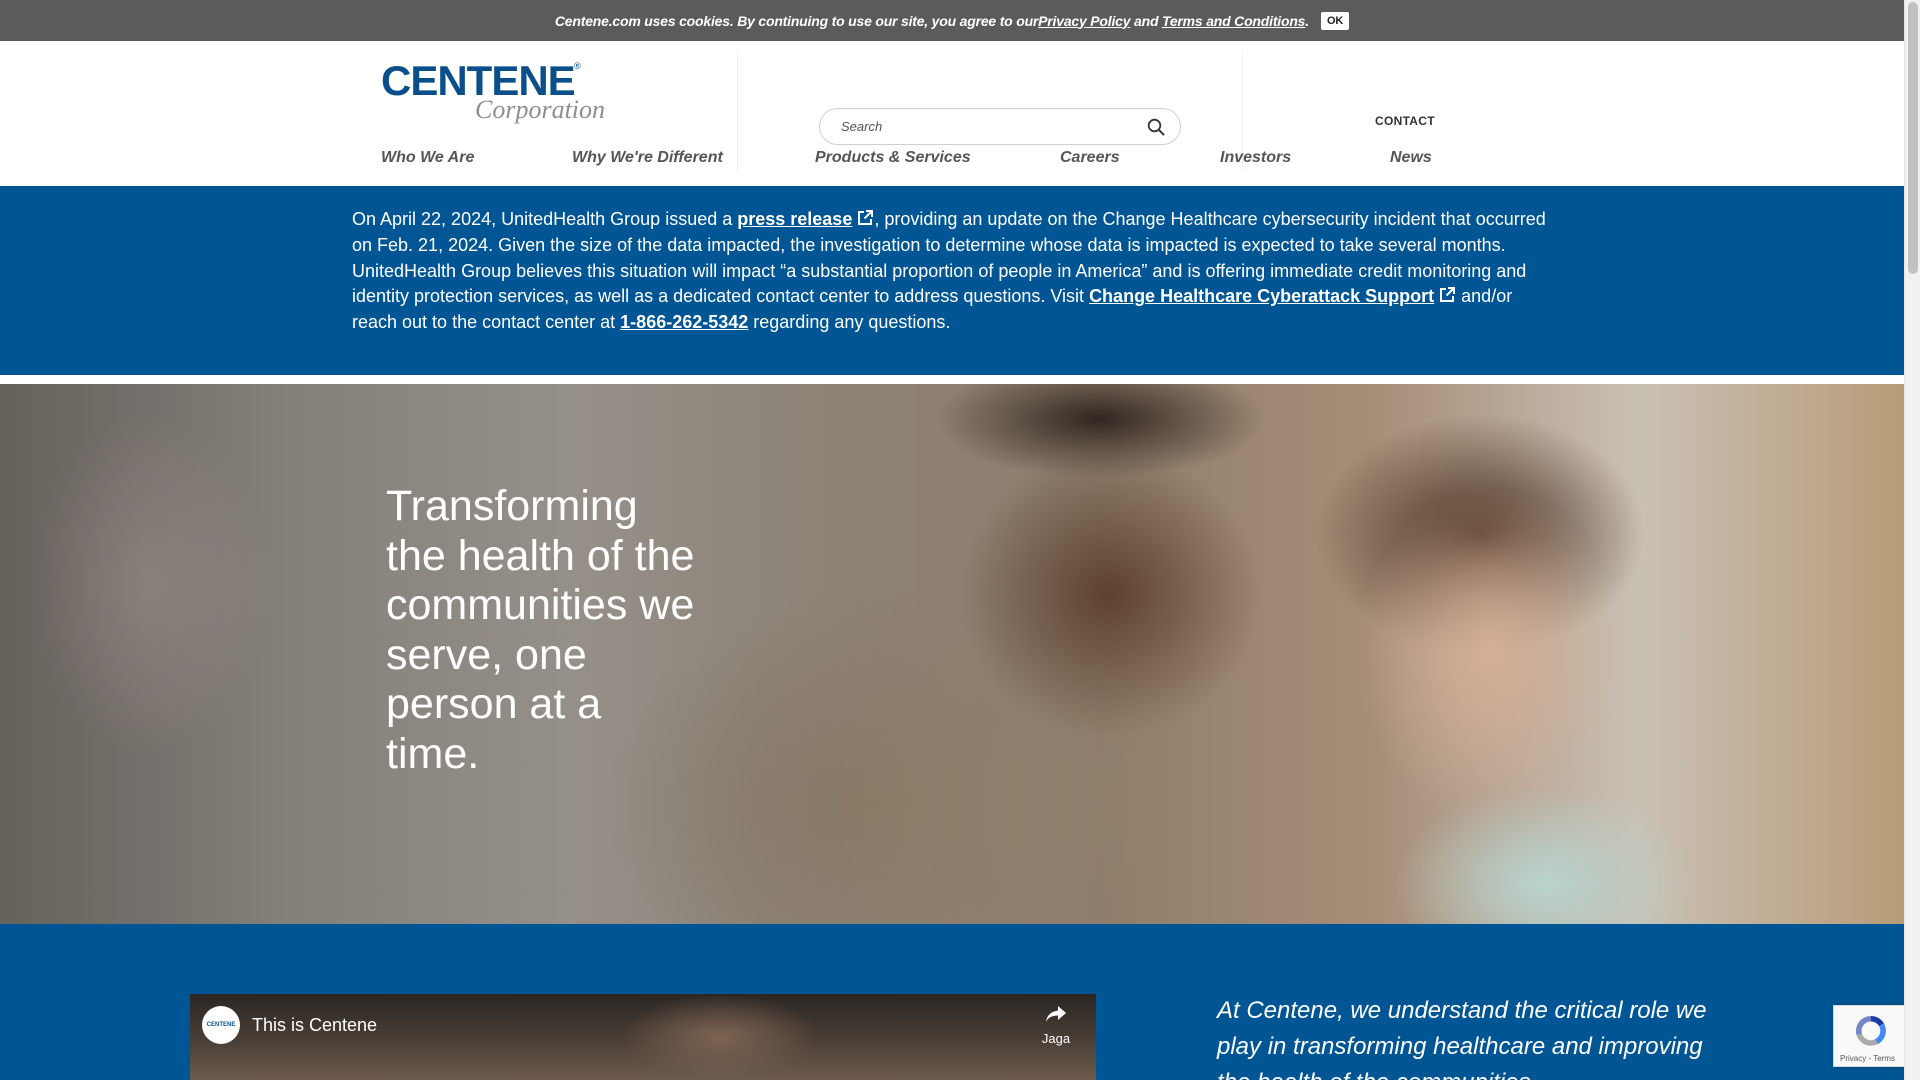 Image resolution: width=1920 pixels, height=1080 pixels. I want to click on video-player: CENTENE This is Centene Jaga, so click(643, 1037).